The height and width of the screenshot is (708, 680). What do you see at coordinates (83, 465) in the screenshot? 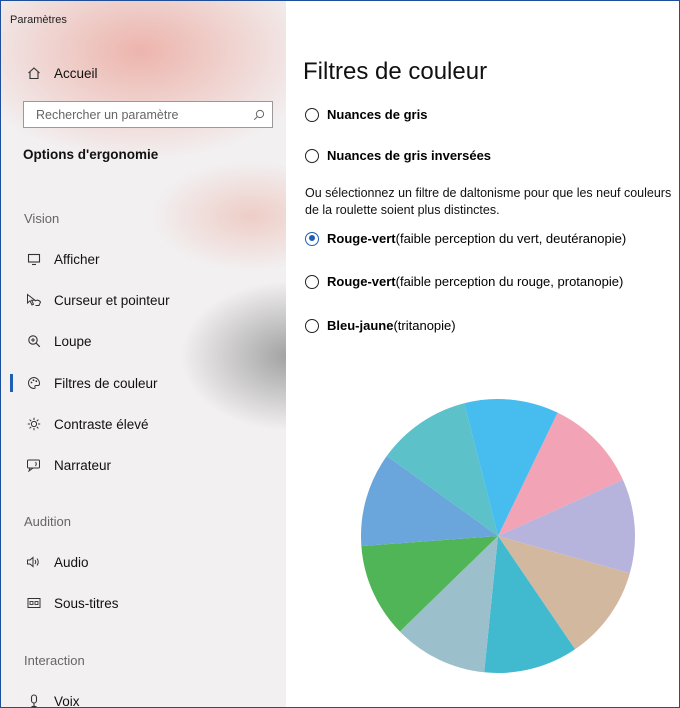
I see `sidebar-item-label: Narrateur` at bounding box center [83, 465].